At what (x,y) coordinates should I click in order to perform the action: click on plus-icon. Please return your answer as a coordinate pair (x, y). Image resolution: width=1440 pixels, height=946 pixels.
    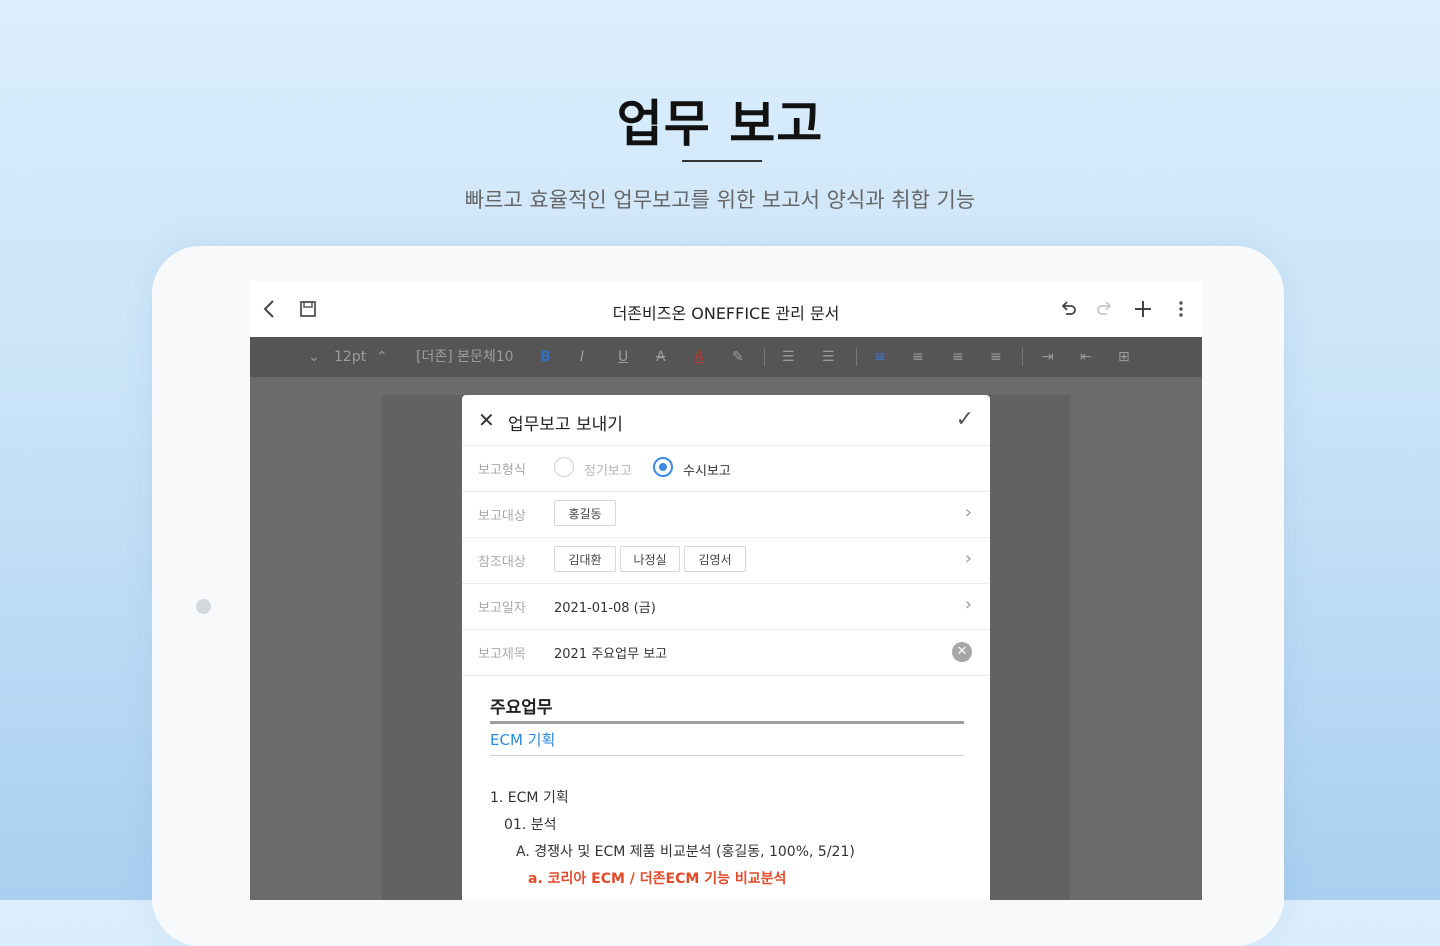
    Looking at the image, I should click on (1143, 309).